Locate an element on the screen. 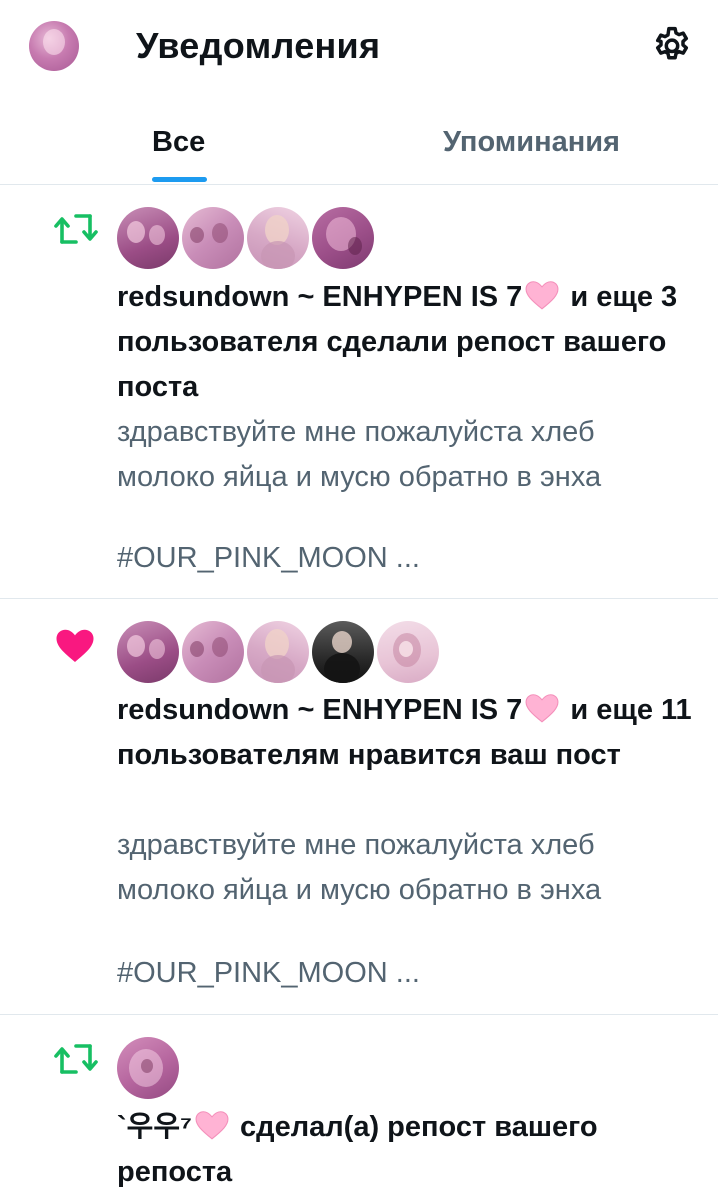 The image size is (718, 1200). gear-icon is located at coordinates (672, 46).